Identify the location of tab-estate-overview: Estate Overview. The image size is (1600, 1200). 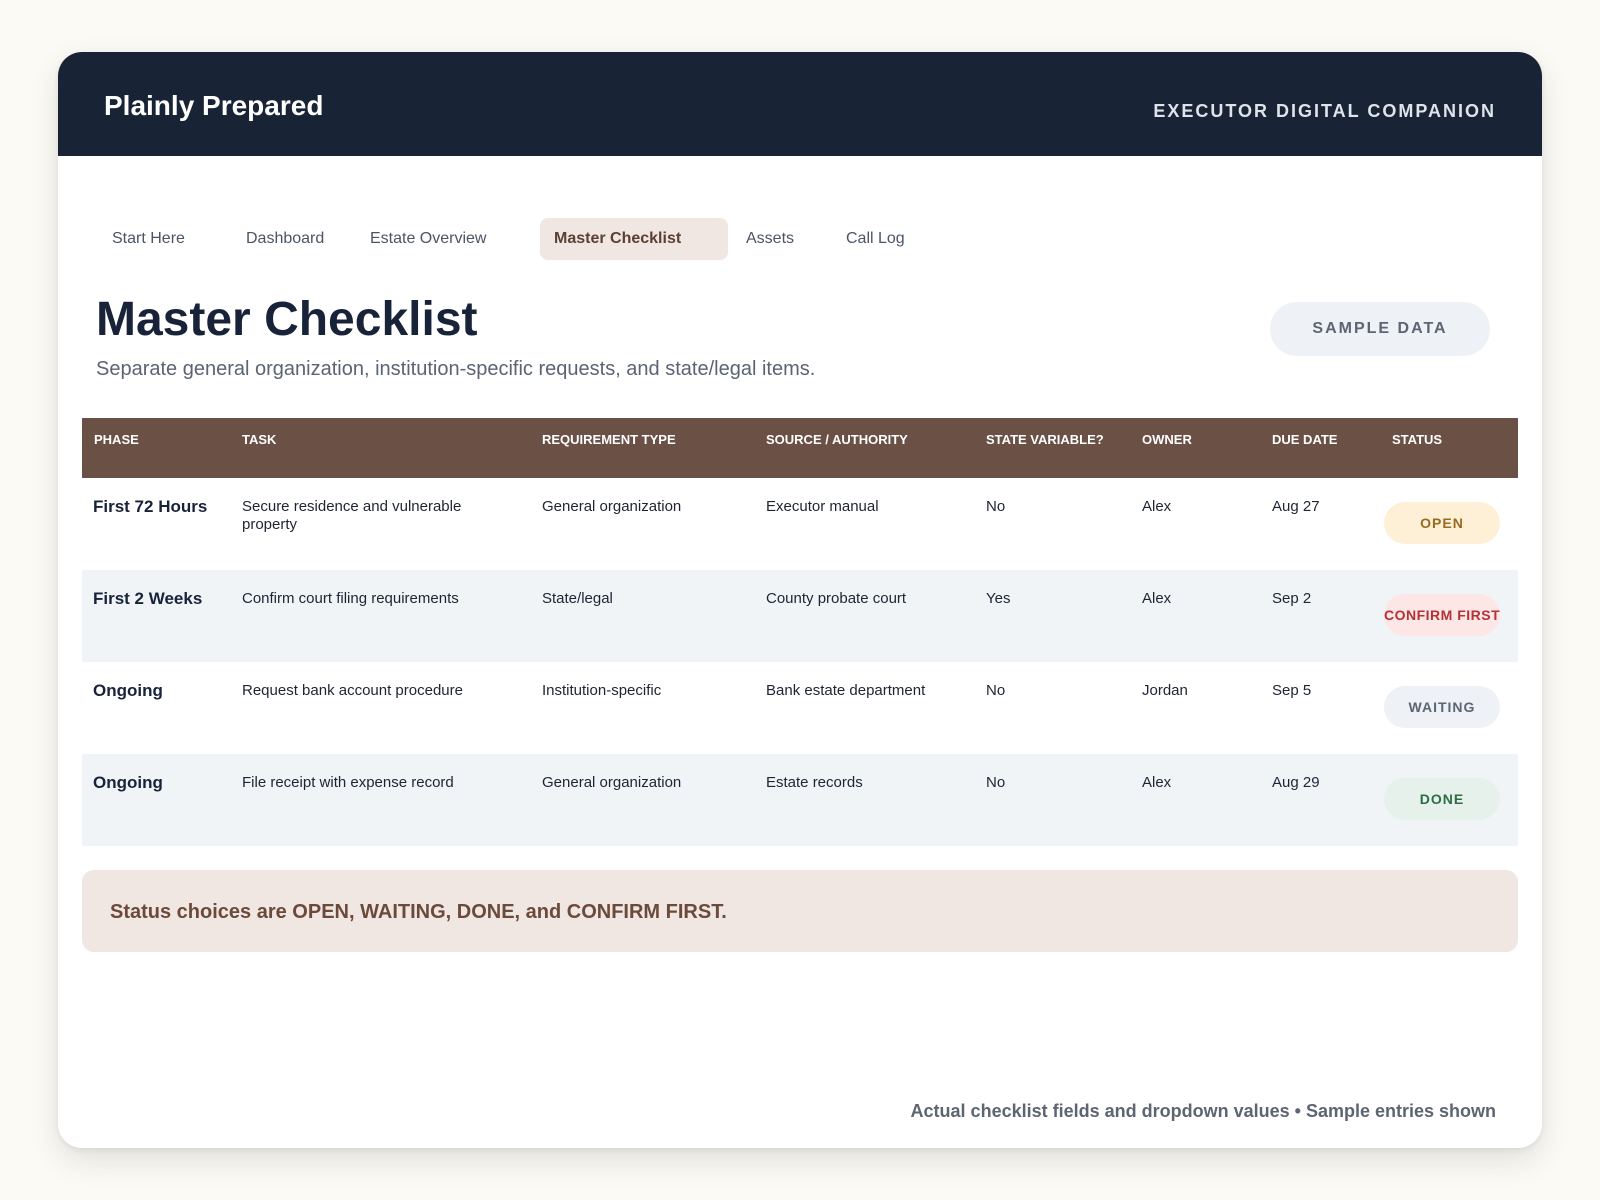
(428, 239).